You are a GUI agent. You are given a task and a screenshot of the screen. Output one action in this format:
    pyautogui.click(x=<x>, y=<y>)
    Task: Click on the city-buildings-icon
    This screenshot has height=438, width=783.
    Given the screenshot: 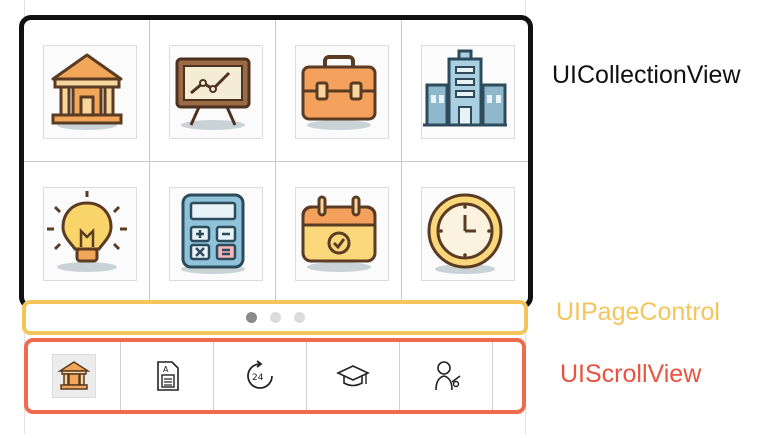 What is the action you would take?
    pyautogui.click(x=465, y=87)
    